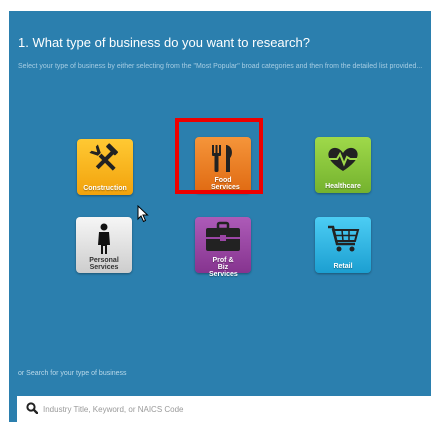 This screenshot has height=422, width=431. I want to click on category-construction-tile: Construction, so click(105, 167).